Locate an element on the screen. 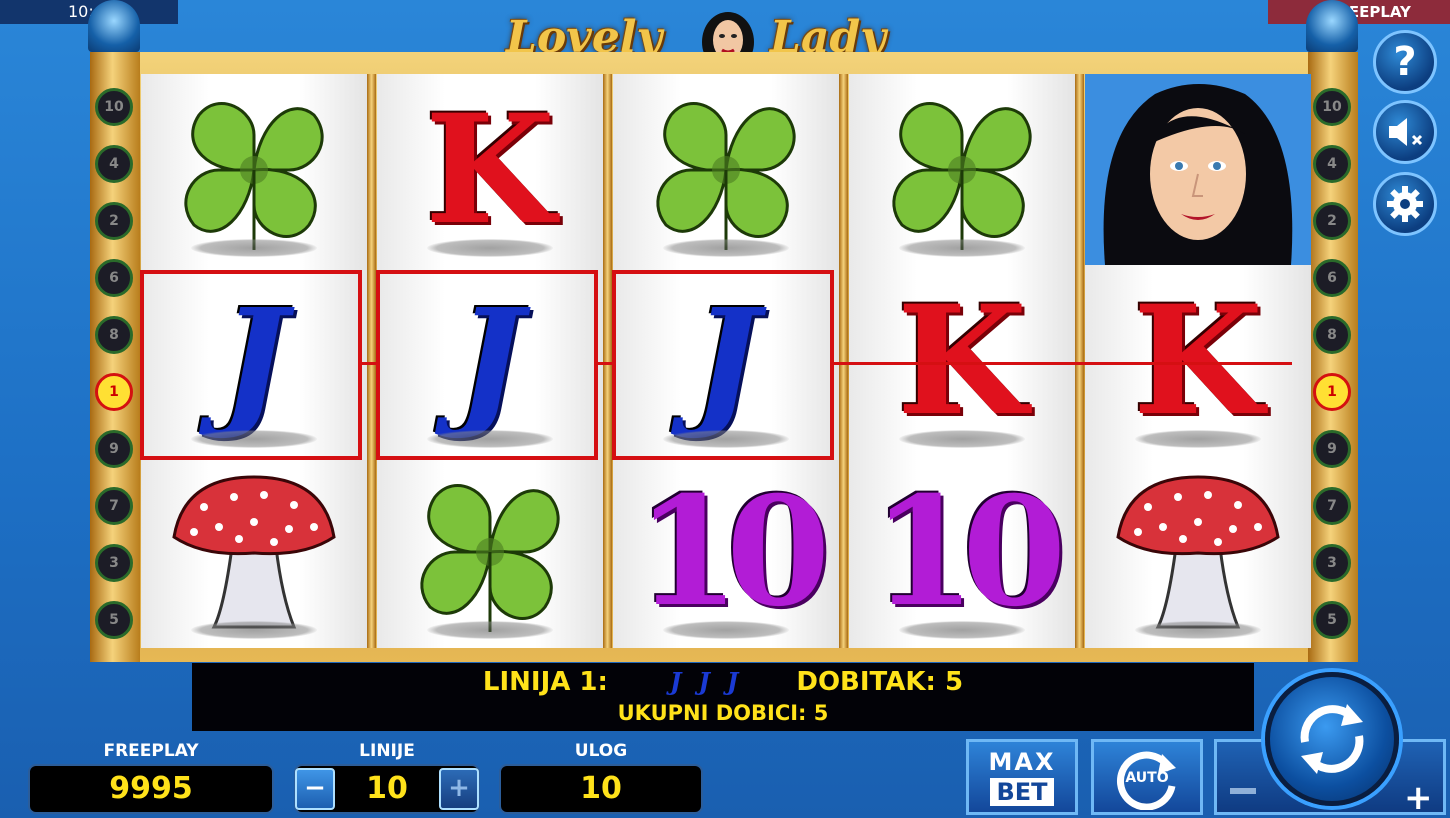 Image resolution: width=1450 pixels, height=818 pixels. credit-label: FREEPLAY is located at coordinates (151, 751).